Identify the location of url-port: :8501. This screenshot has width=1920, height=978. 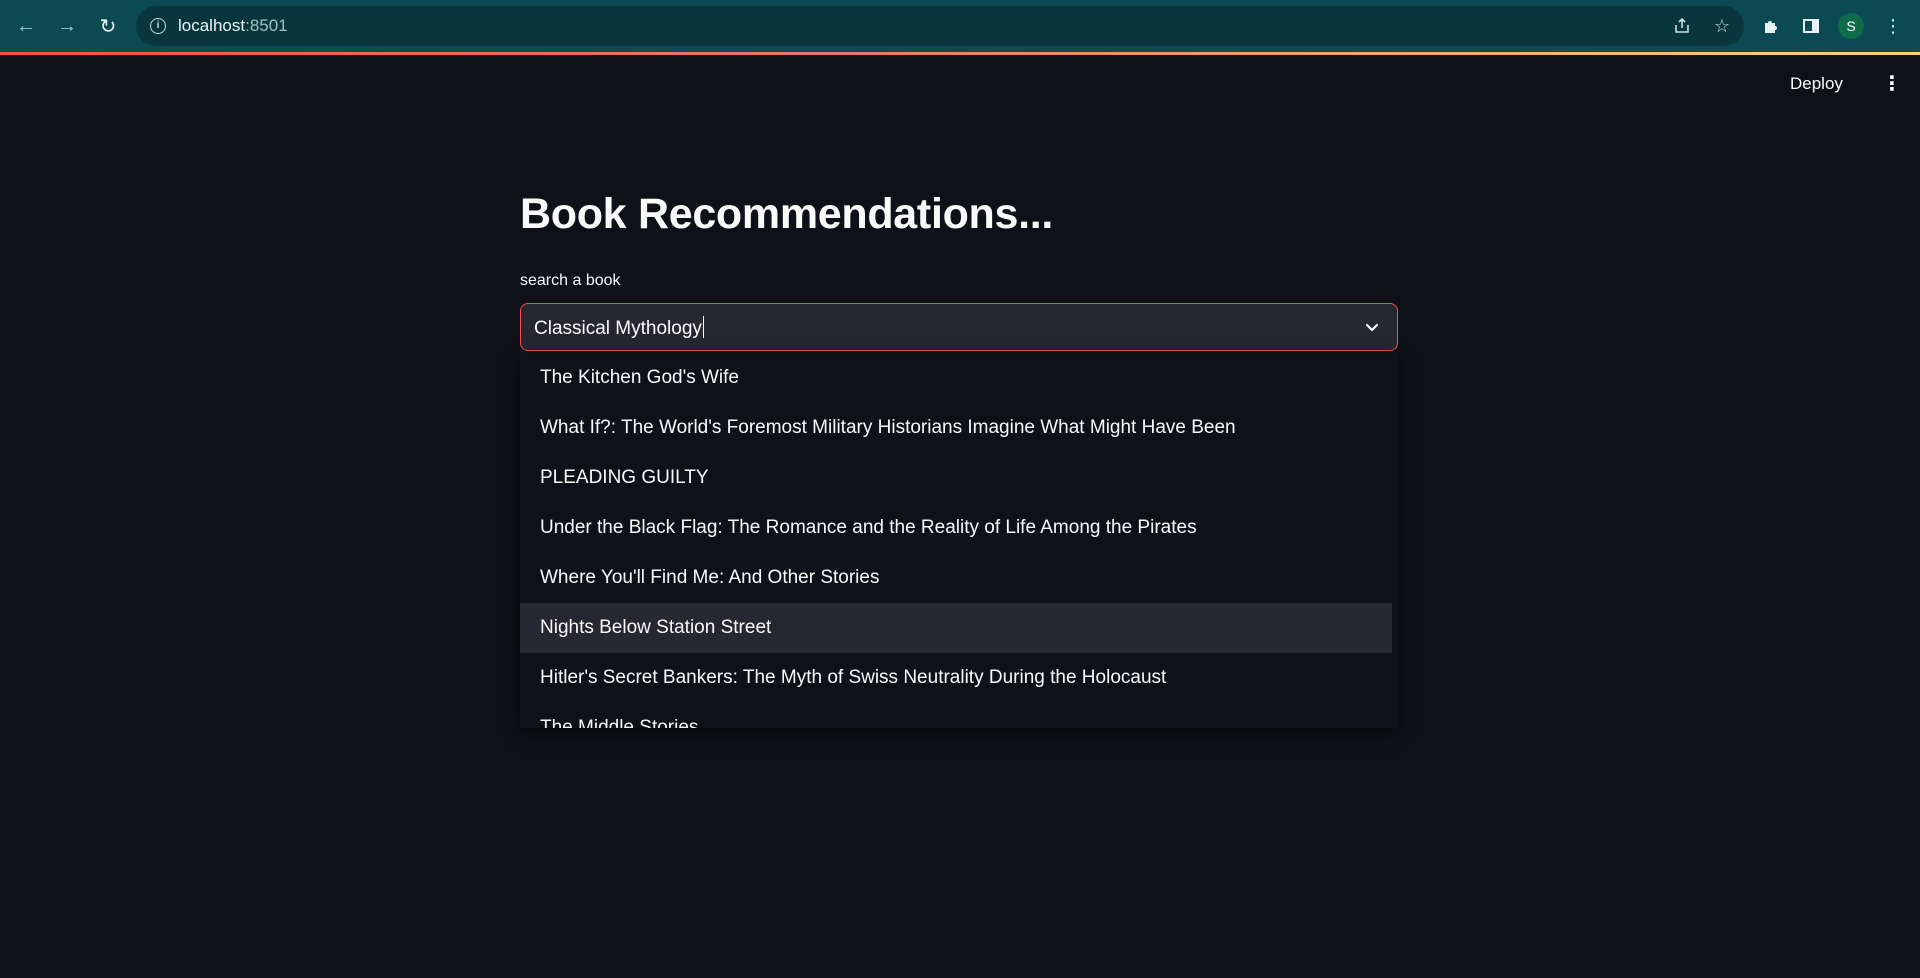
(266, 25).